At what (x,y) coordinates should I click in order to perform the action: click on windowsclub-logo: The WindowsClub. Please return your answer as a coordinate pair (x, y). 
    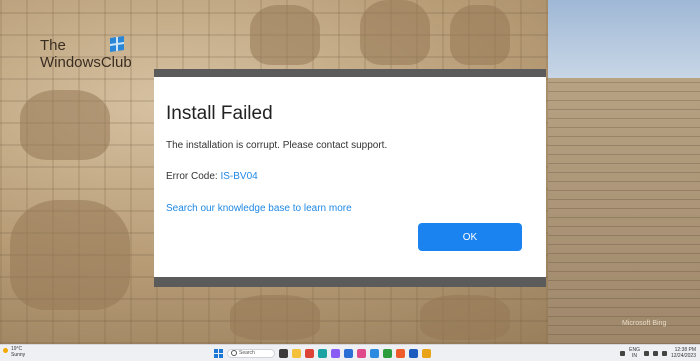
    Looking at the image, I should click on (86, 53).